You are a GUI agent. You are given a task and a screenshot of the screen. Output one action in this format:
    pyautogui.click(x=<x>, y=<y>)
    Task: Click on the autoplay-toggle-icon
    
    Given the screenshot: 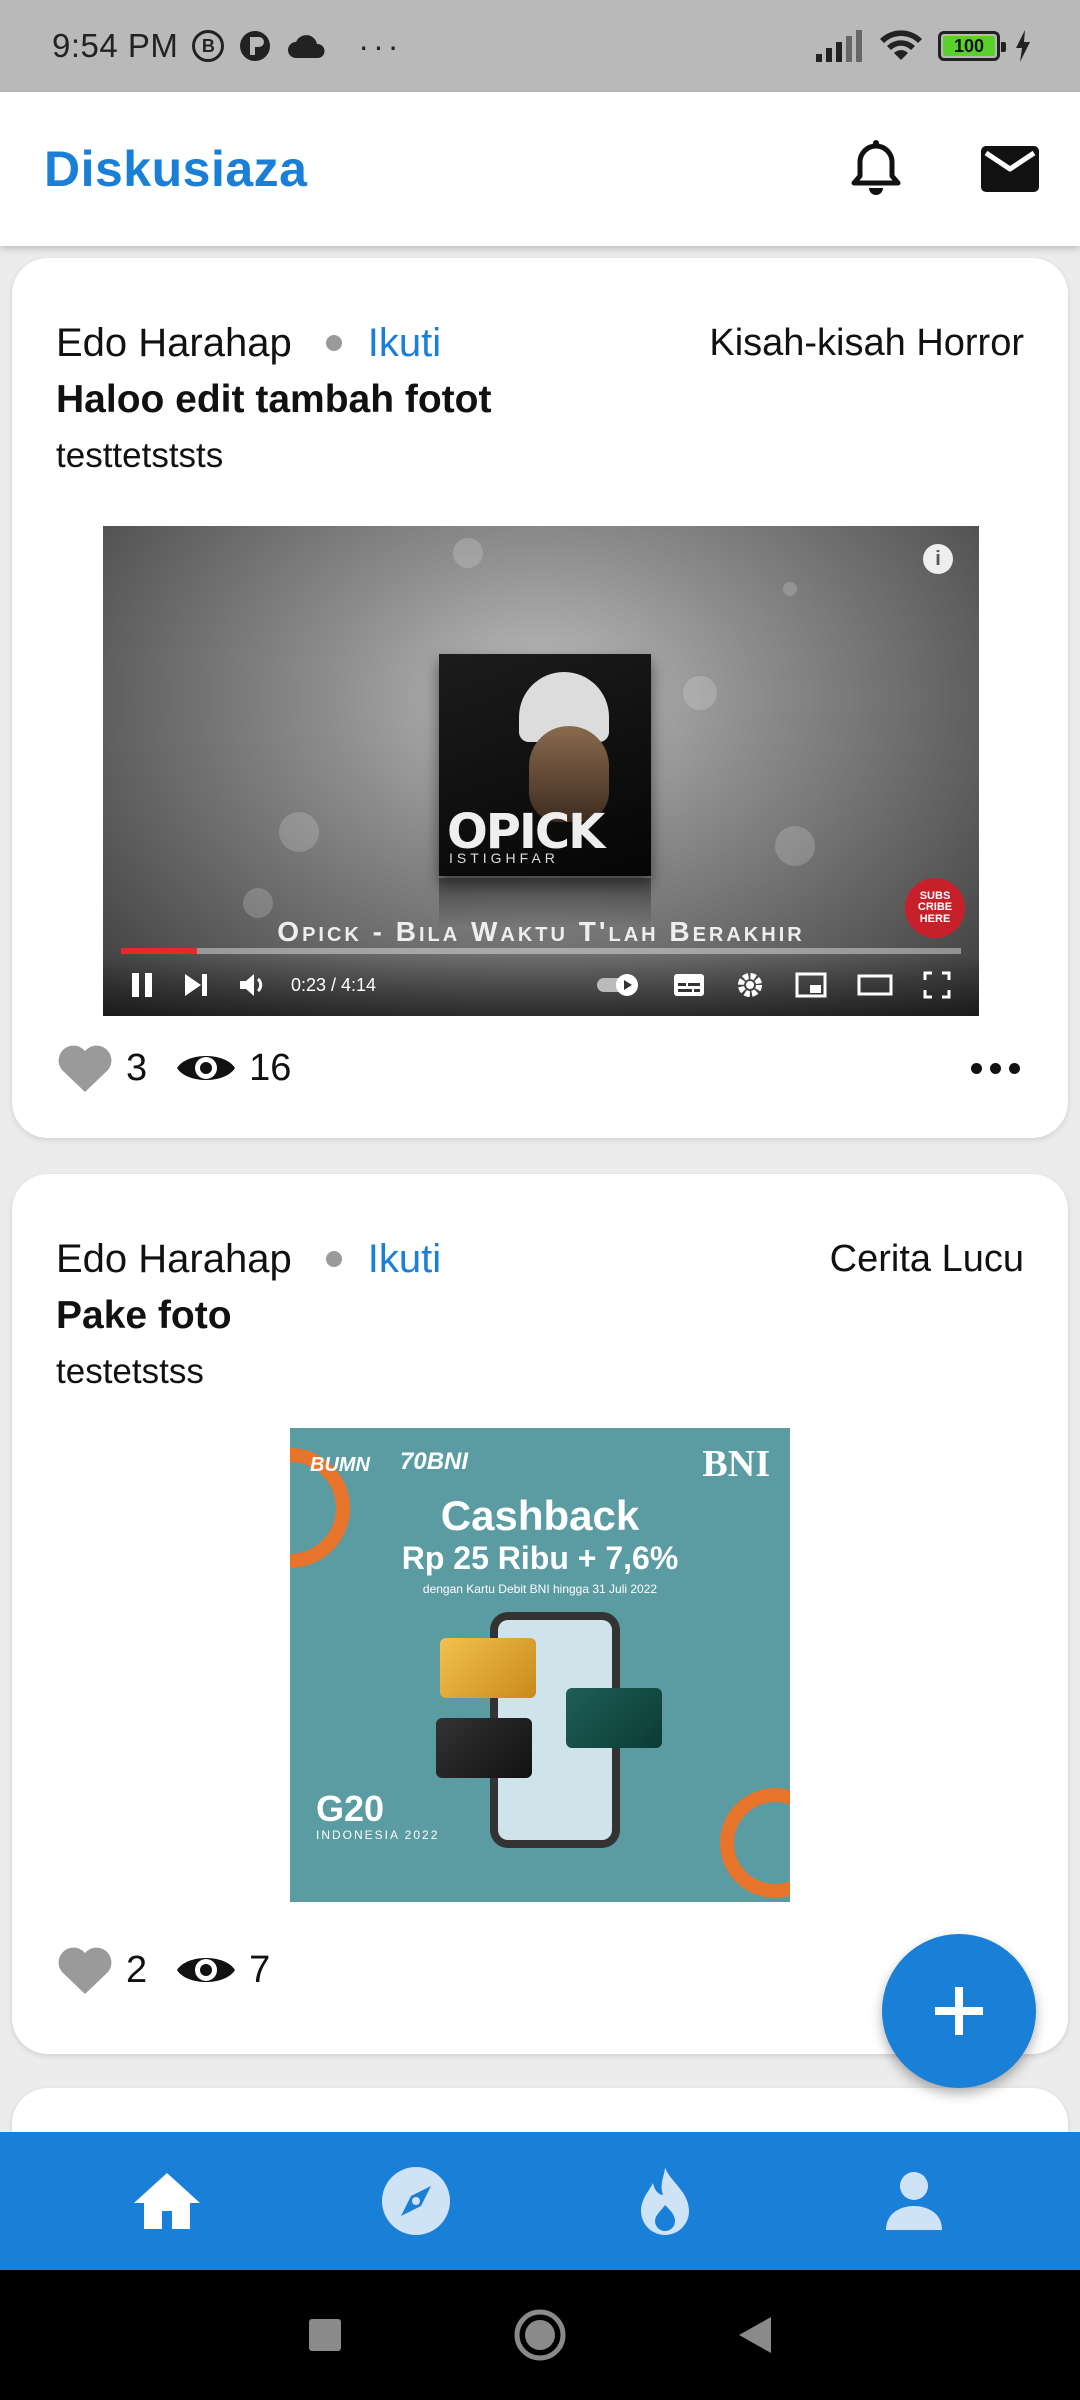 What is the action you would take?
    pyautogui.click(x=620, y=985)
    